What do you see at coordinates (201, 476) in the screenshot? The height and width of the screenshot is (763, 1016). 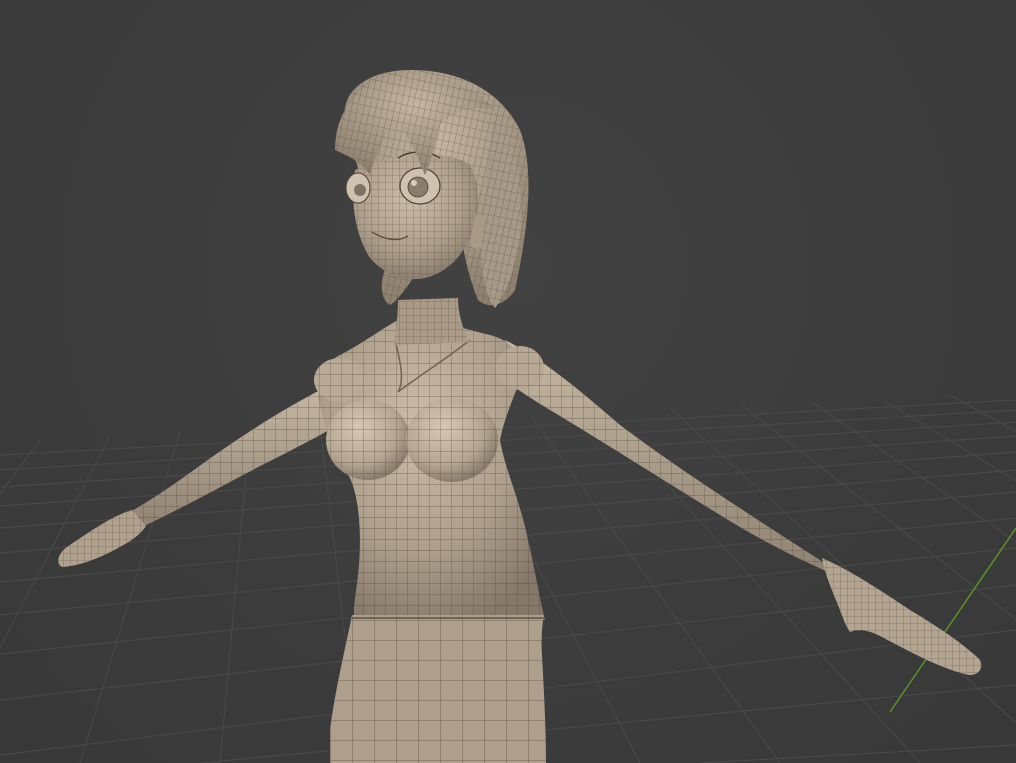 I see `left-arm` at bounding box center [201, 476].